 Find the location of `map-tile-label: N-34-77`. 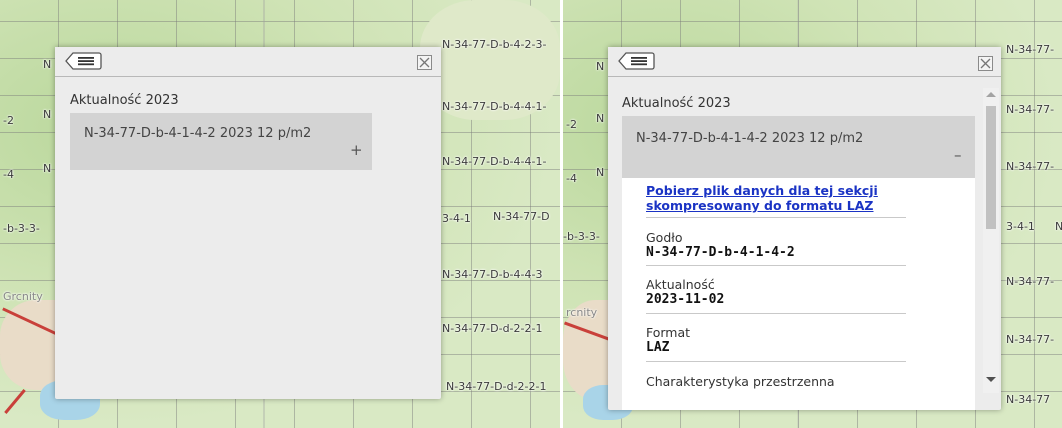

map-tile-label: N-34-77 is located at coordinates (1028, 399).